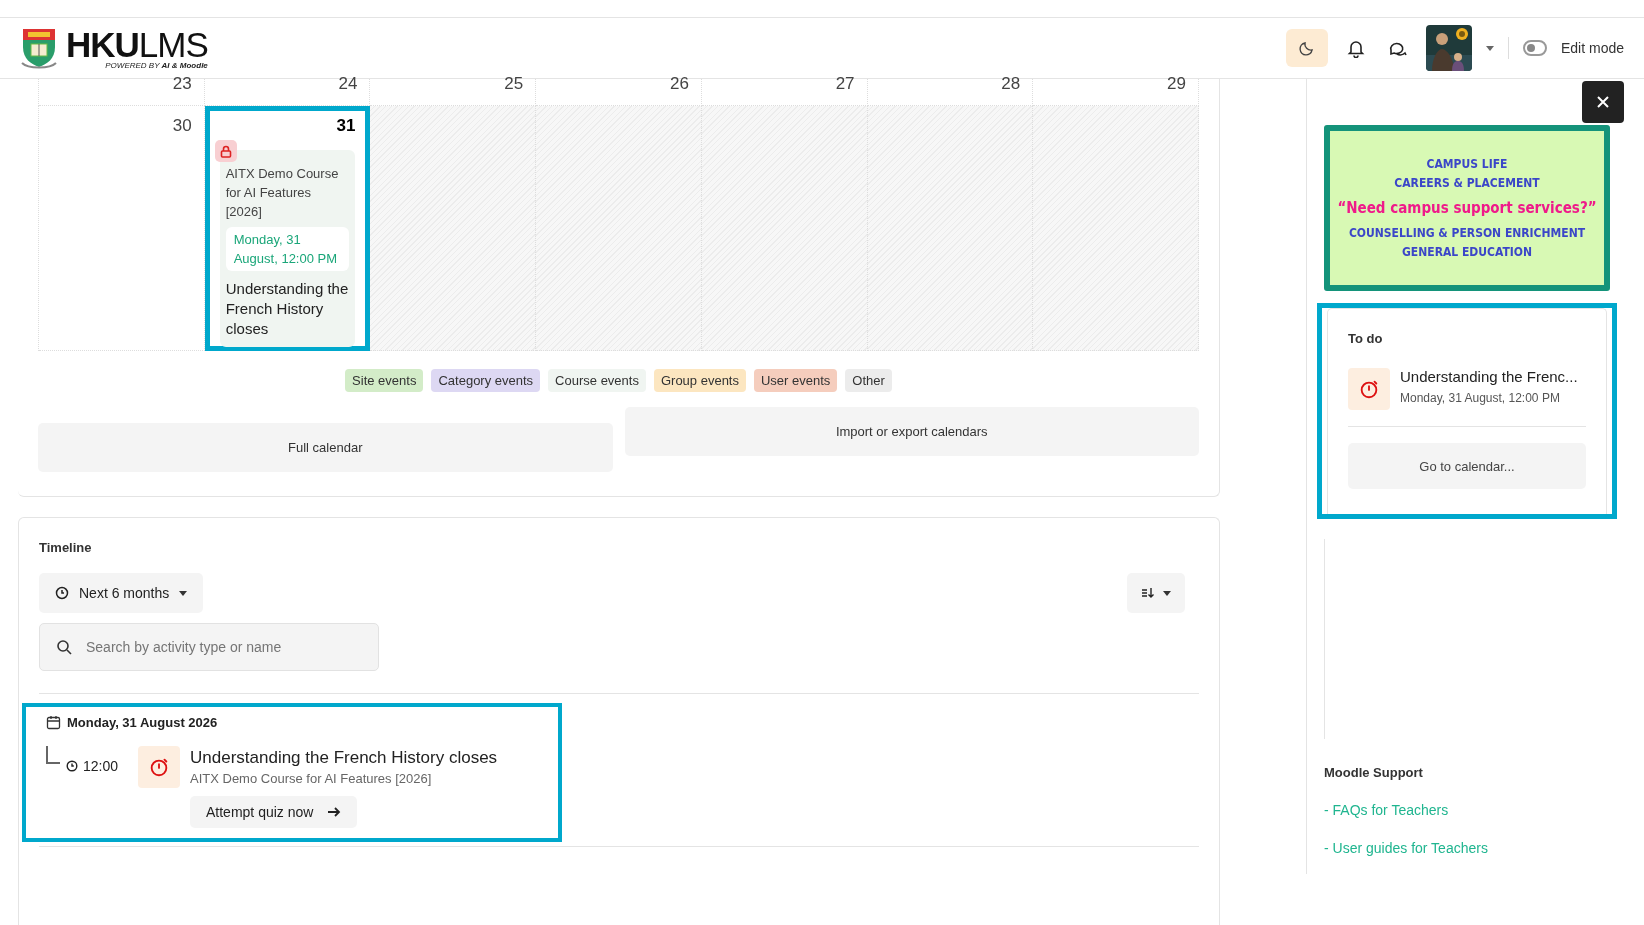 This screenshot has width=1644, height=925. I want to click on calendar-day-cell: 30, so click(122, 228).